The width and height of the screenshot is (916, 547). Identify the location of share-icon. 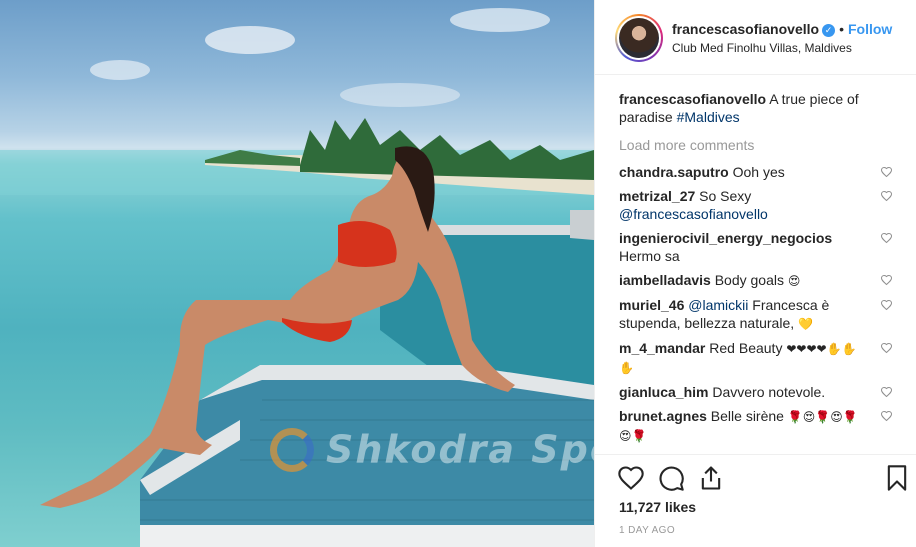
(711, 478).